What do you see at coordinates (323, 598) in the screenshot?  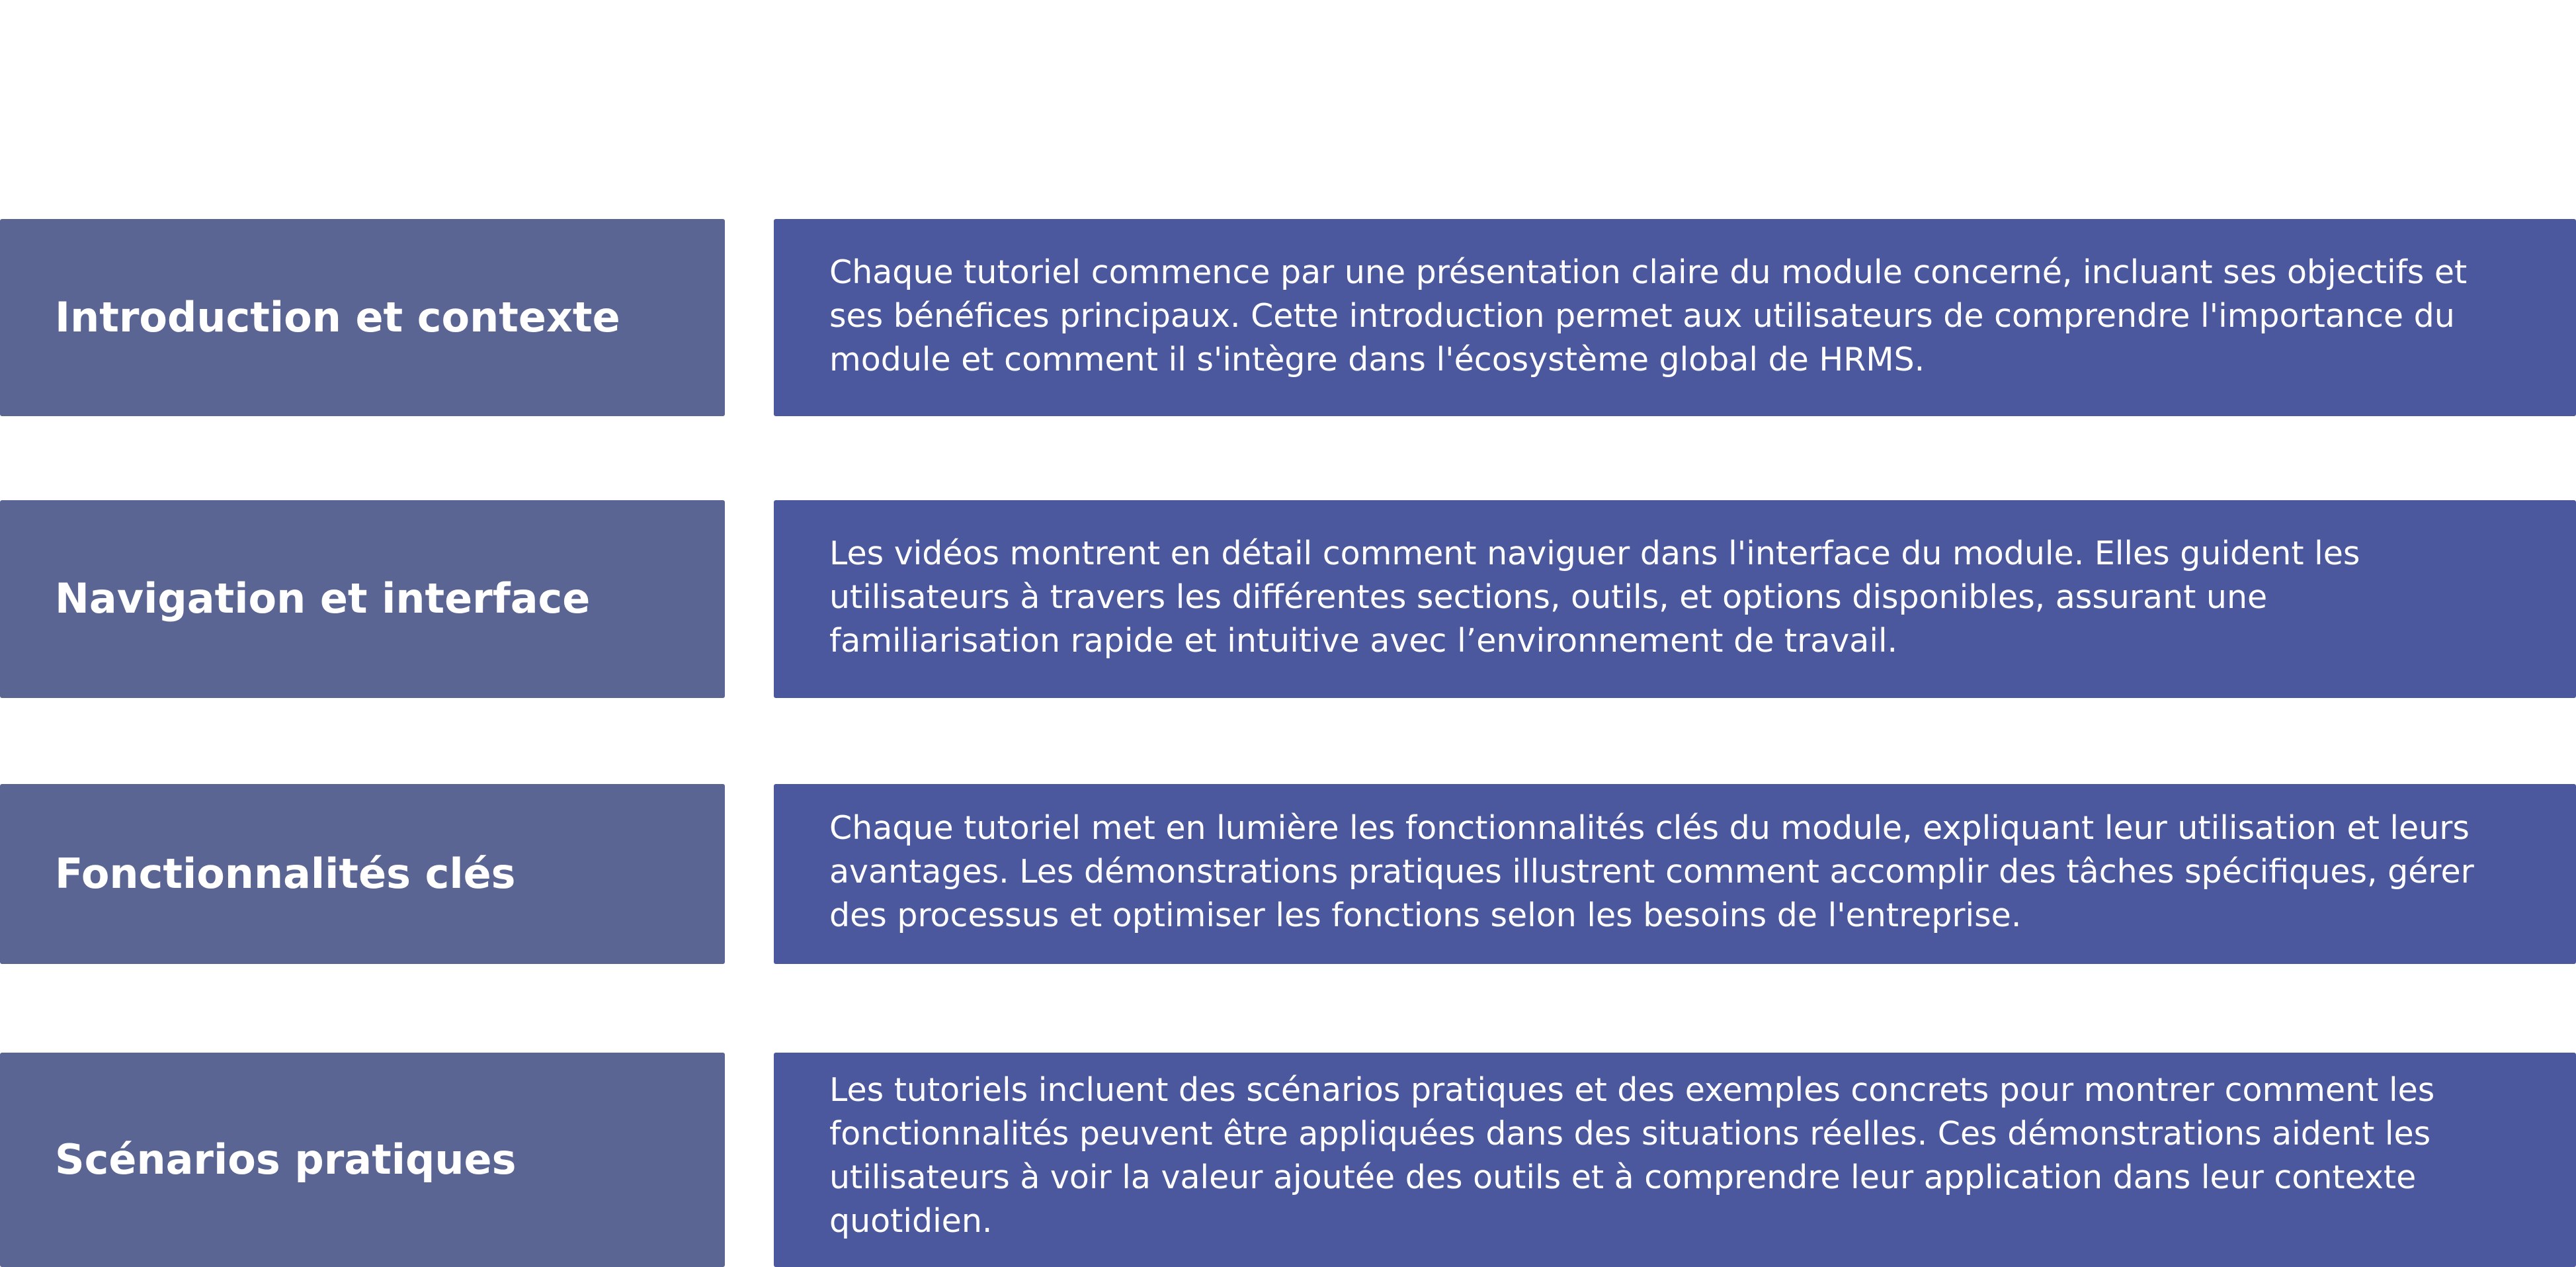 I see `section-title: Navigation et interface` at bounding box center [323, 598].